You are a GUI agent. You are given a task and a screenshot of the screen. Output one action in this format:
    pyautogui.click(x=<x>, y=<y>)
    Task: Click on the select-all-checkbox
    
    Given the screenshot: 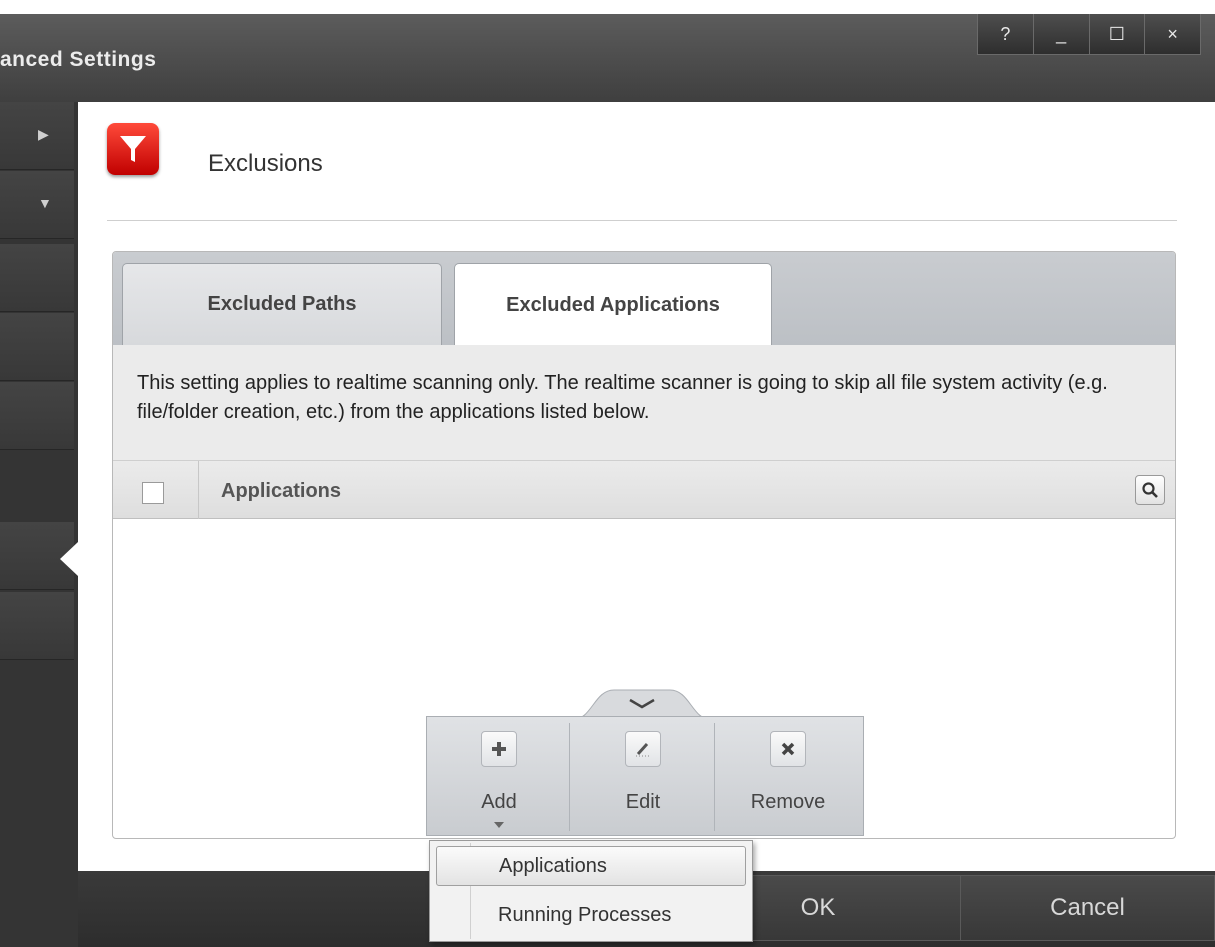 What is the action you would take?
    pyautogui.click(x=153, y=493)
    